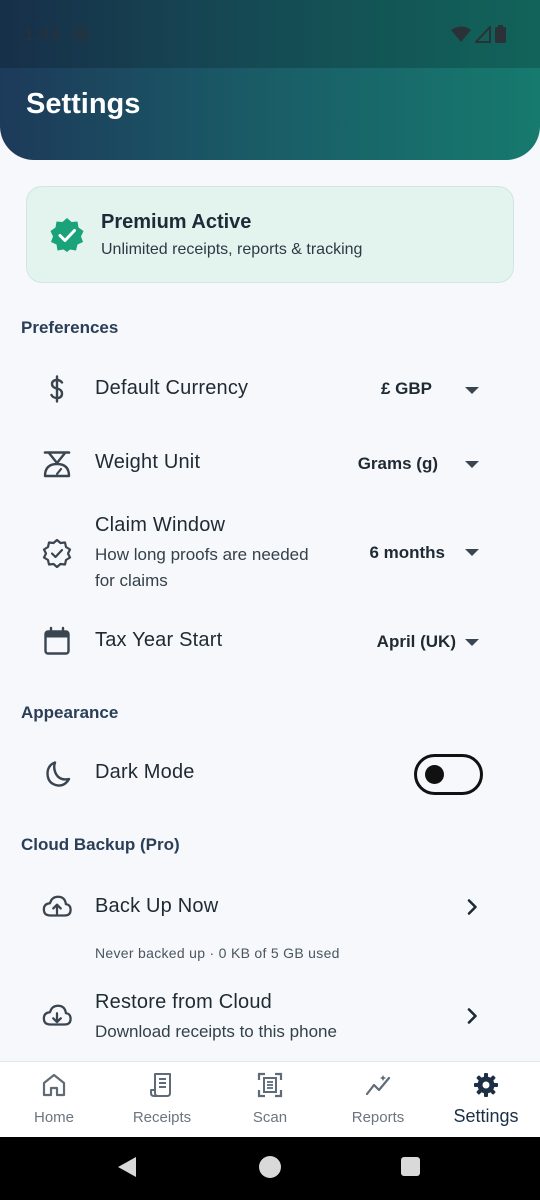 This screenshot has height=1200, width=540. I want to click on claim-window-value: 6 months, so click(392, 553).